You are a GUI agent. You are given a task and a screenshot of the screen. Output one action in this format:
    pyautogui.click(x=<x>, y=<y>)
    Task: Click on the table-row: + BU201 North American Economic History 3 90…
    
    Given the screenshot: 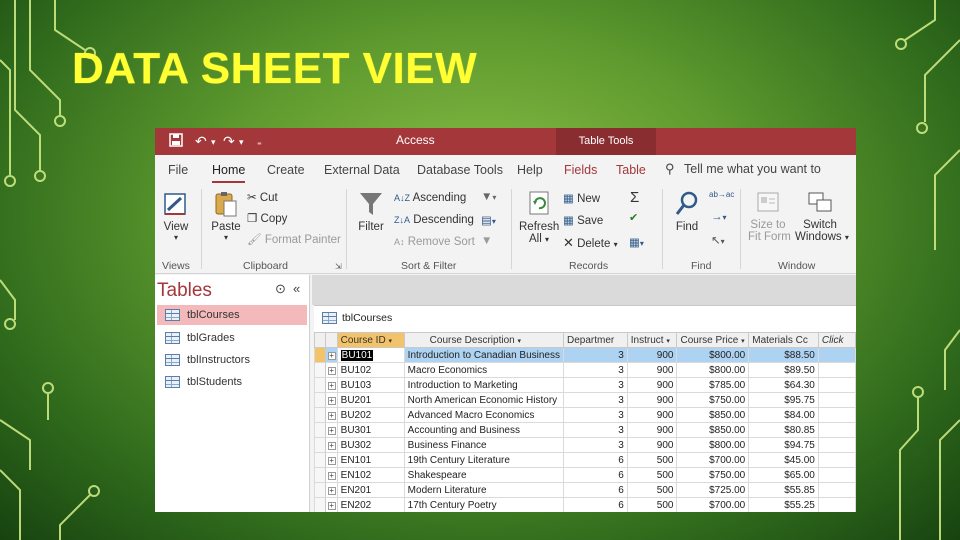 What is the action you would take?
    pyautogui.click(x=584, y=400)
    